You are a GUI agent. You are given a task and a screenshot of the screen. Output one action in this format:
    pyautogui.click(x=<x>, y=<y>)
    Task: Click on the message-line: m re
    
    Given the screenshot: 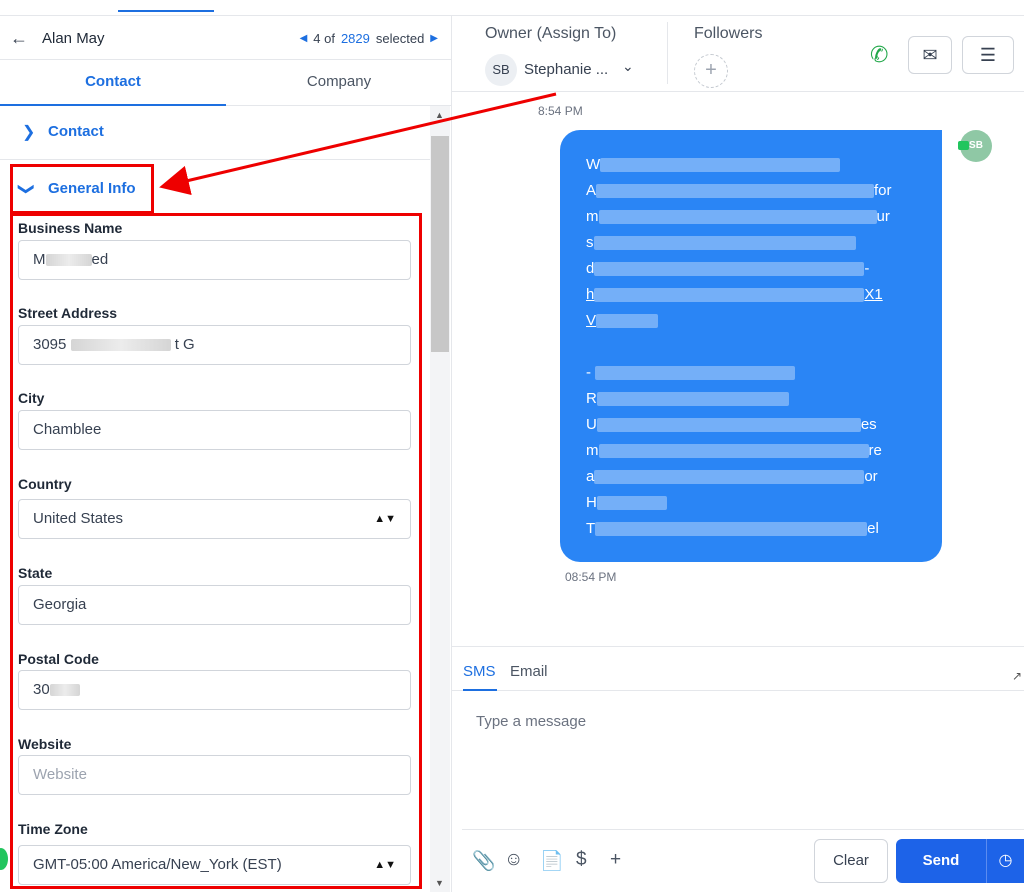 What is the action you would take?
    pyautogui.click(x=734, y=450)
    